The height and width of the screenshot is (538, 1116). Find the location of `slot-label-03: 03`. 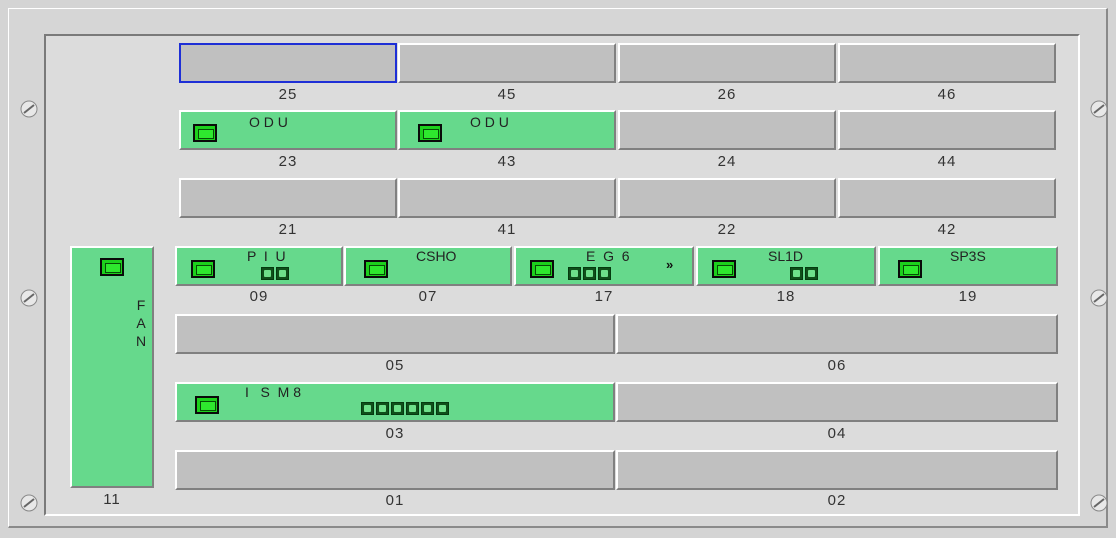

slot-label-03: 03 is located at coordinates (395, 433).